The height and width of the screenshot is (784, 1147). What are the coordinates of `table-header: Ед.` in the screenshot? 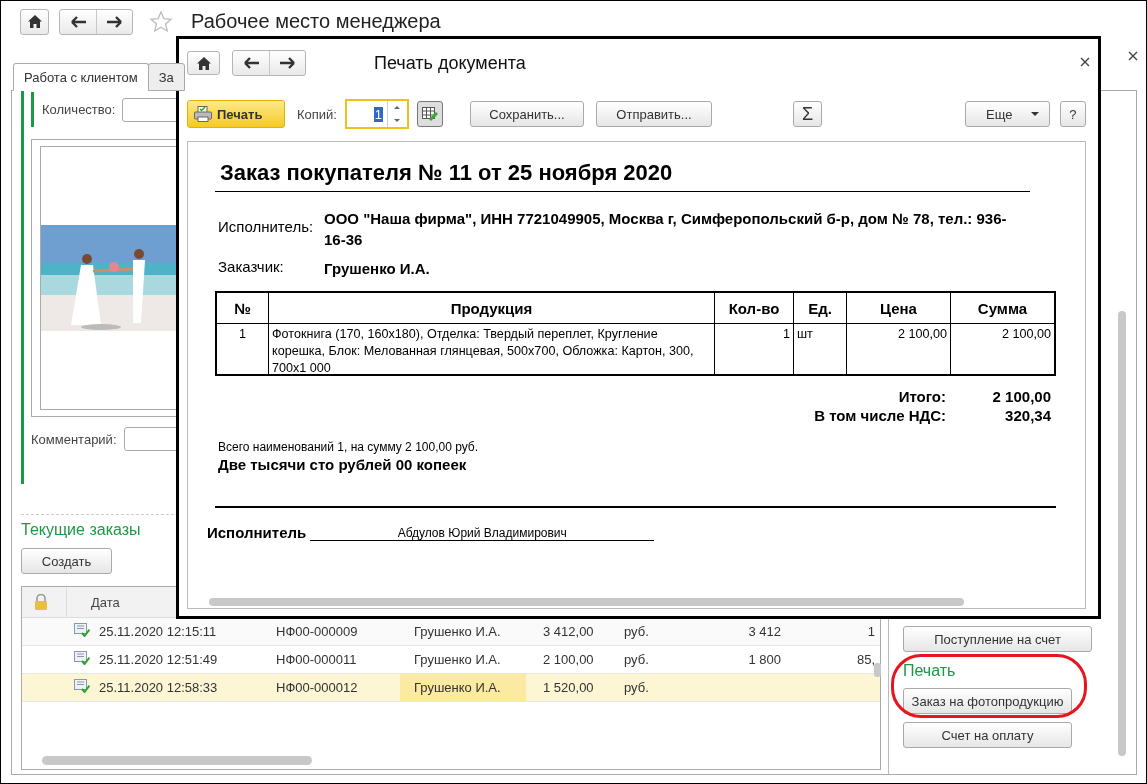 It's located at (820, 308).